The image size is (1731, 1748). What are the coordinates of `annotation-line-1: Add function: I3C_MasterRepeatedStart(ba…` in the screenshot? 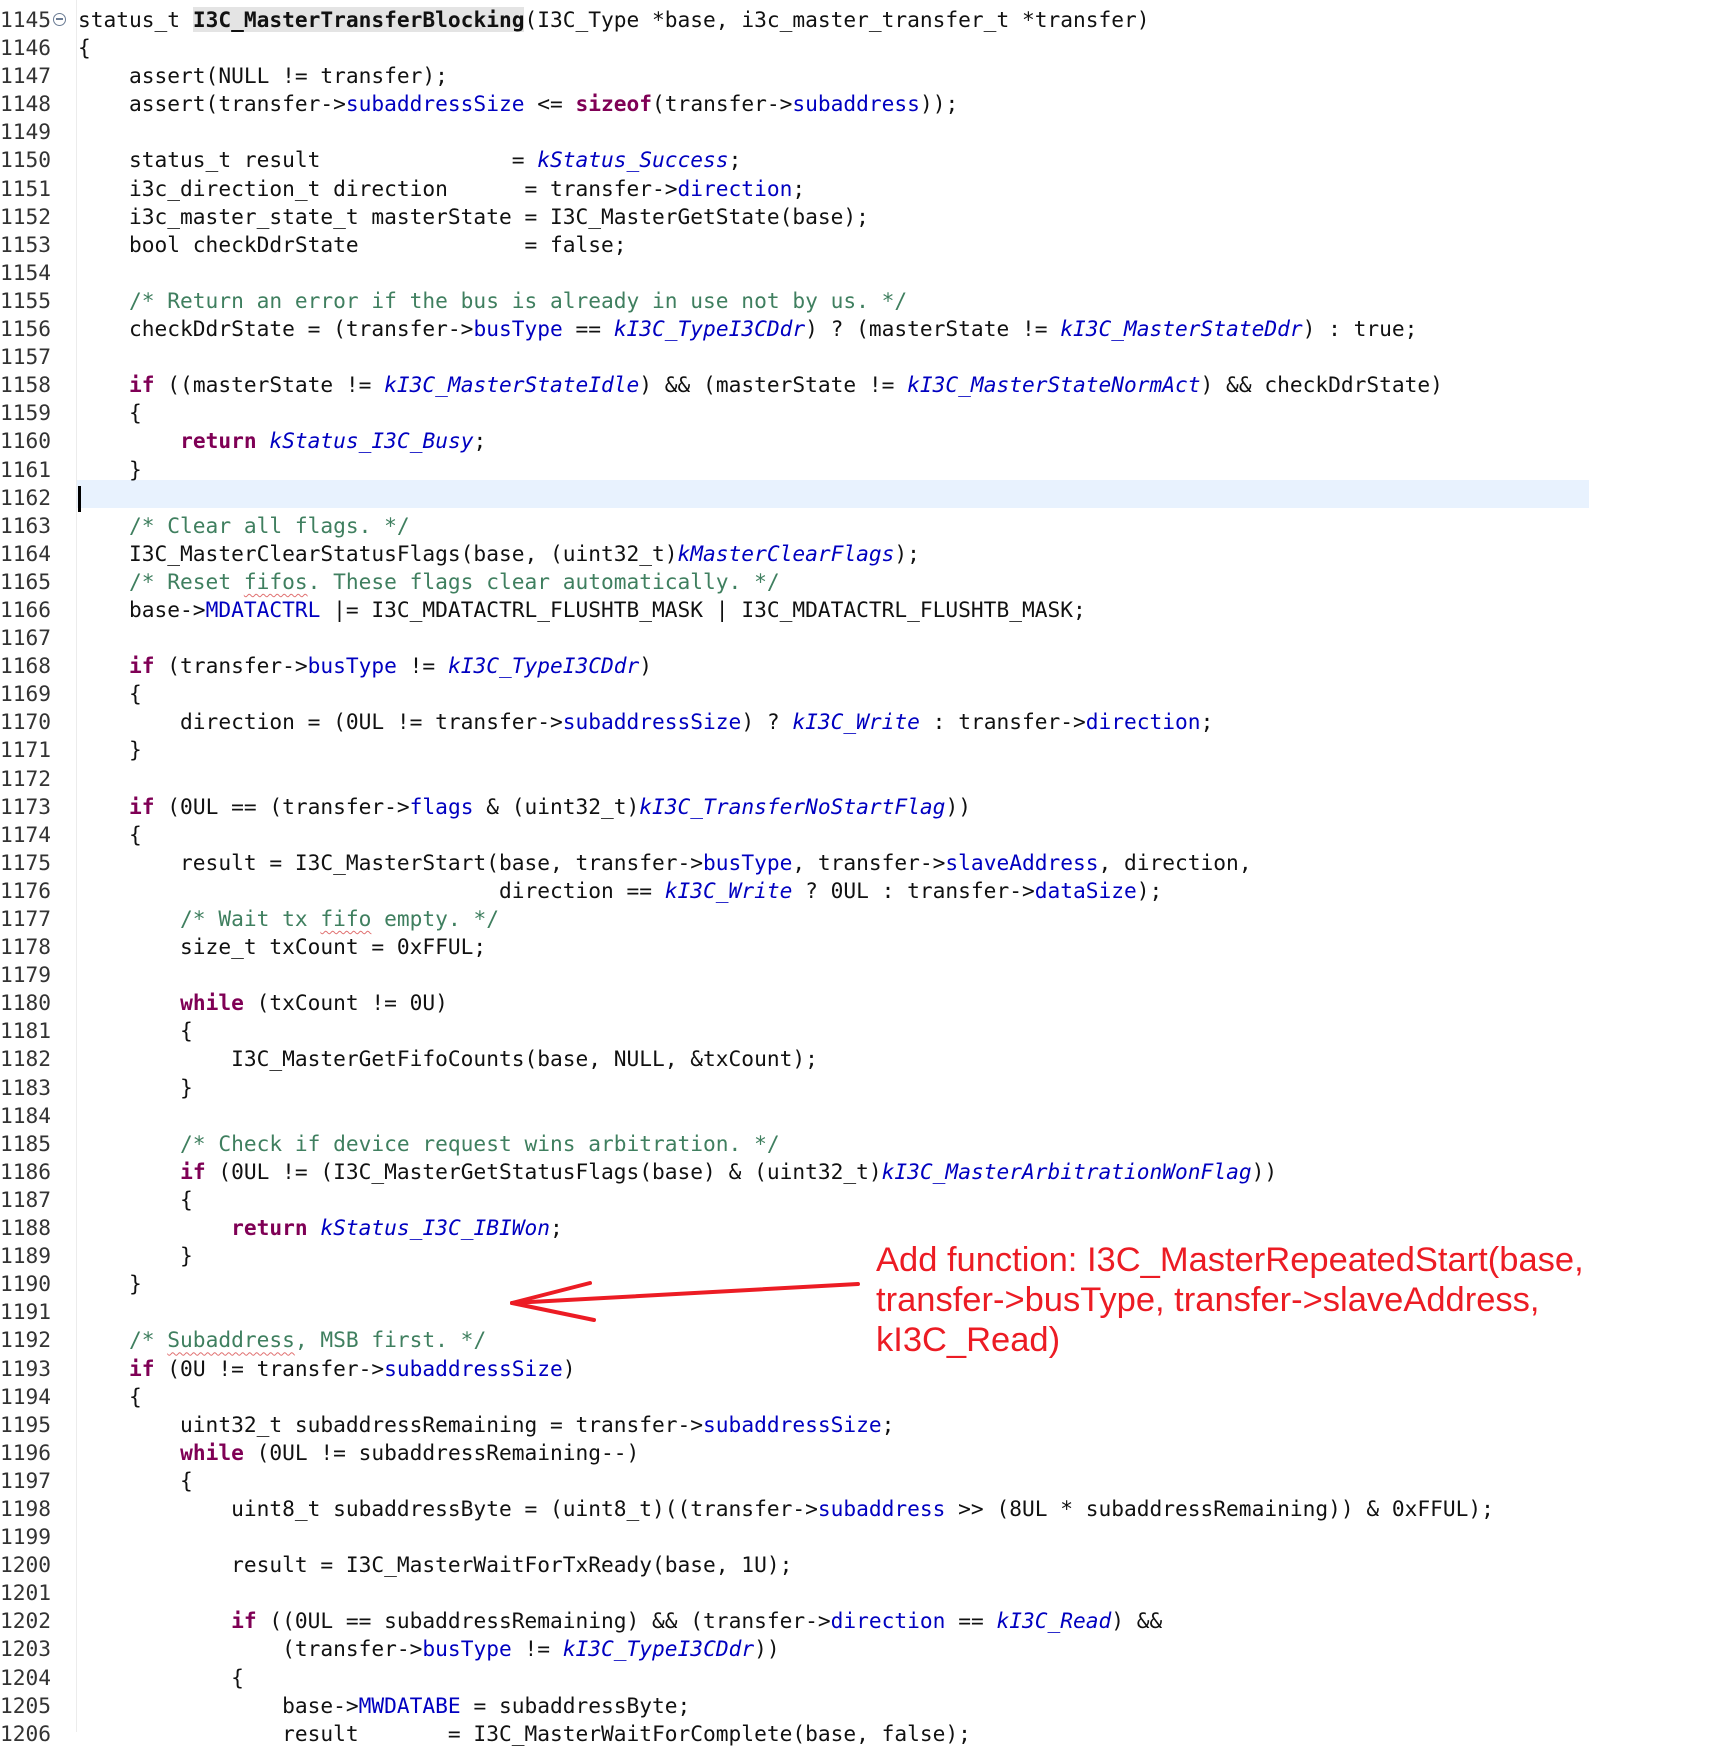 It's located at (1230, 1260).